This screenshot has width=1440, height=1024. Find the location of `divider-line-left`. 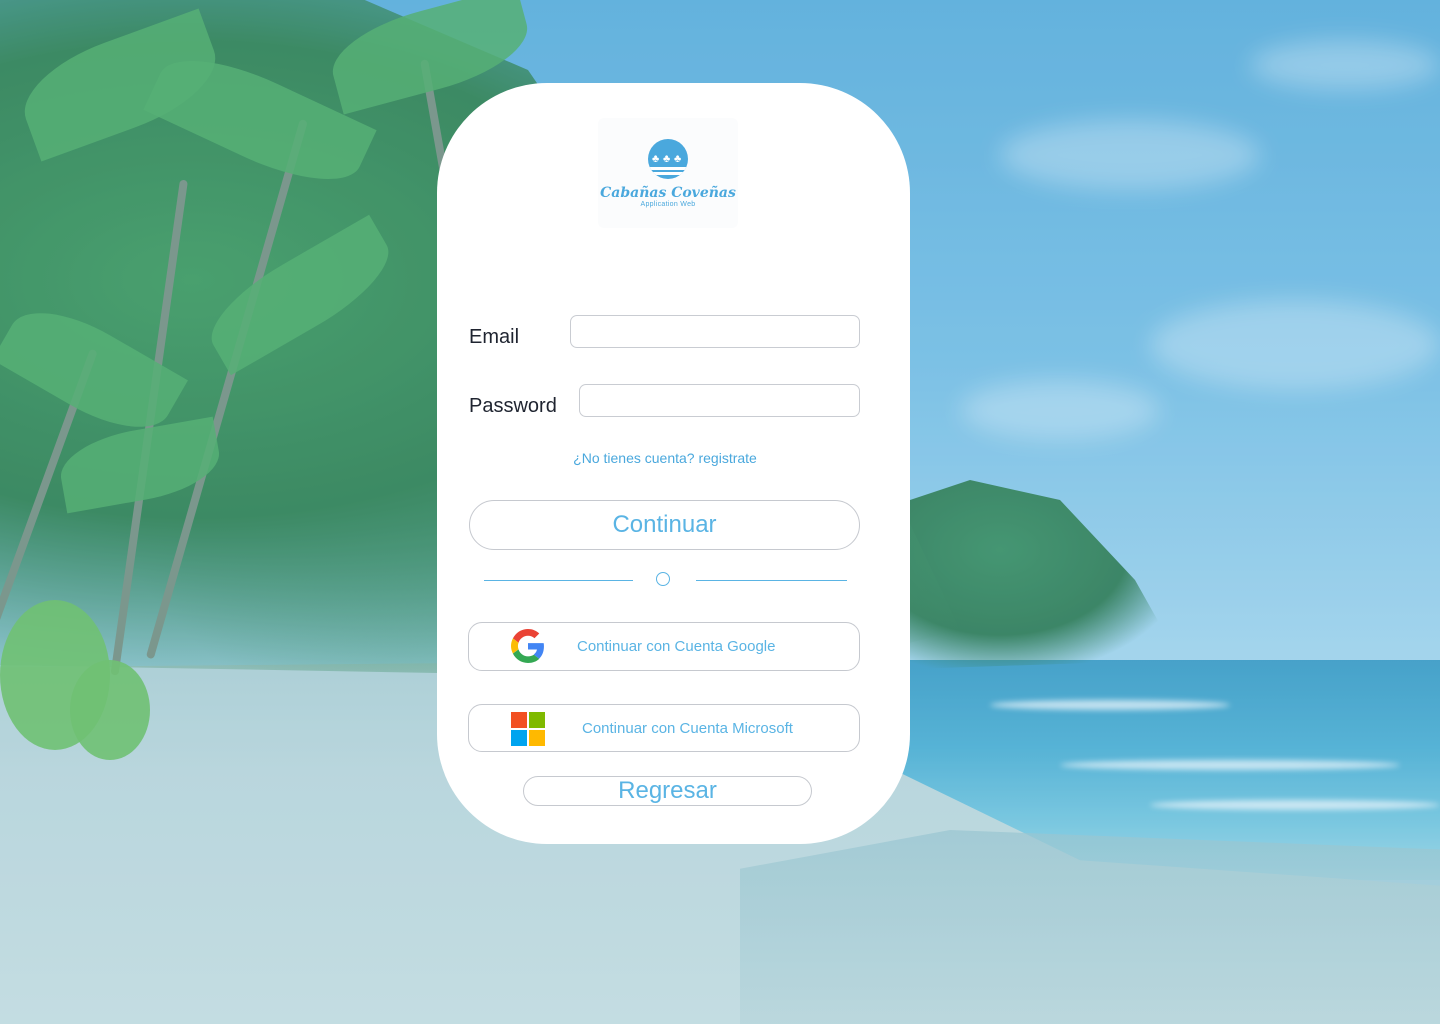

divider-line-left is located at coordinates (558, 580).